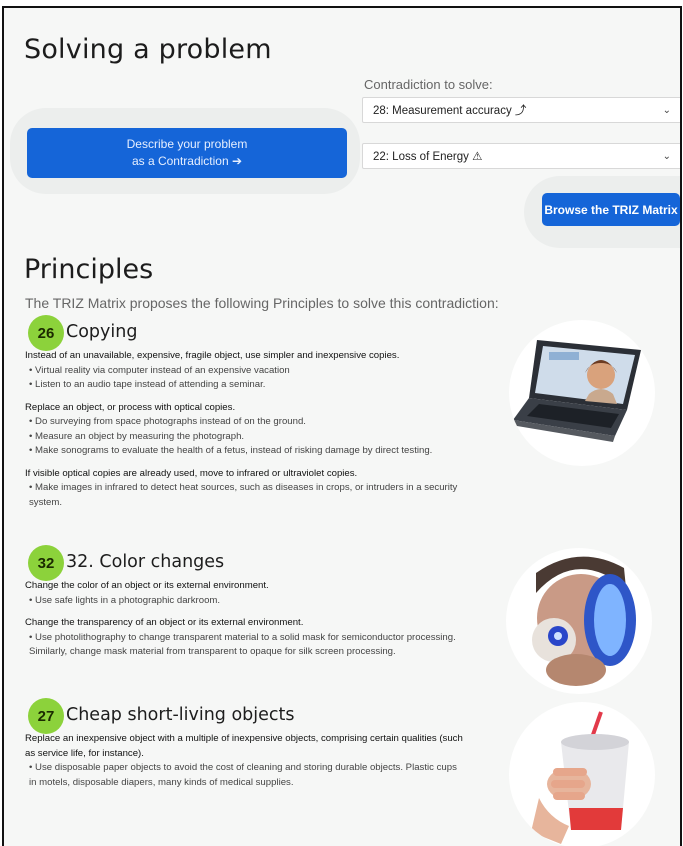  I want to click on principle-title: Copying, so click(102, 332).